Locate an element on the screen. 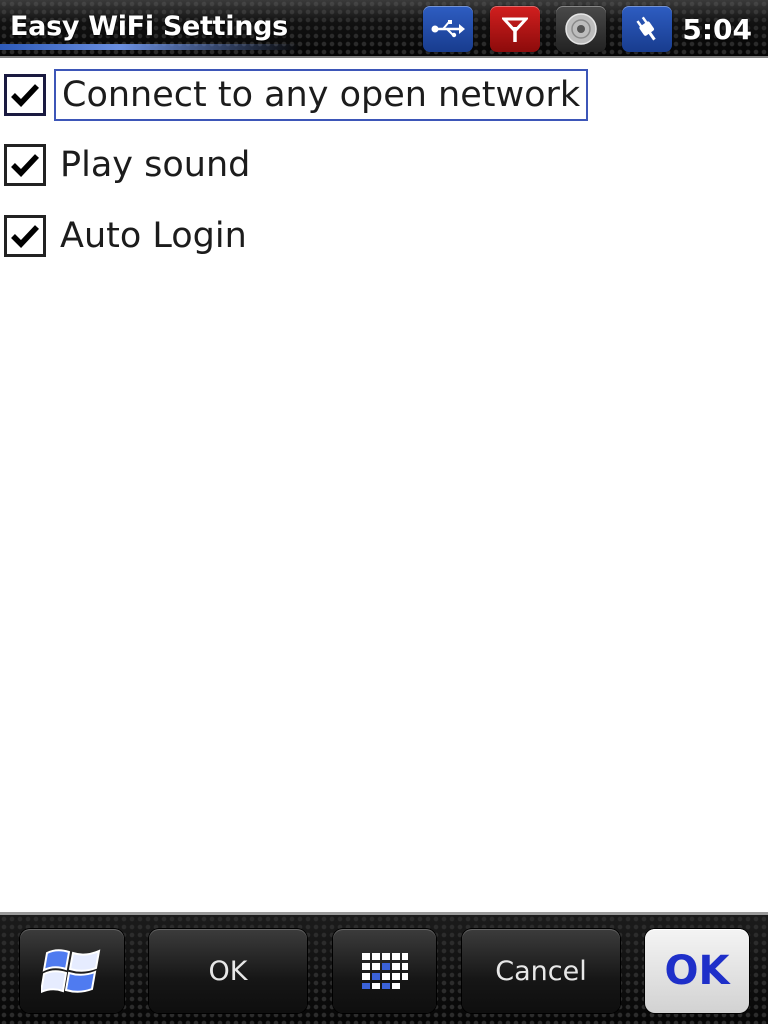 The image size is (768, 1024). keyboard-button is located at coordinates (384, 971).